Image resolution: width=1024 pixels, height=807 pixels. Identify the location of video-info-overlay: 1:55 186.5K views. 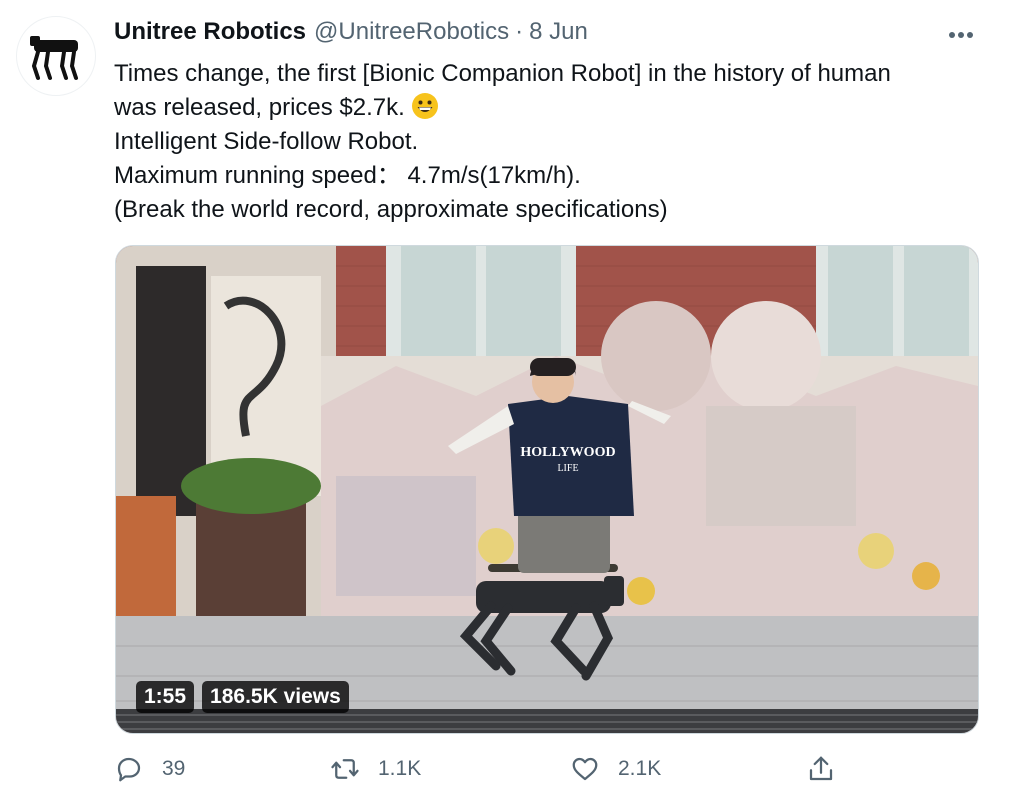
(242, 697).